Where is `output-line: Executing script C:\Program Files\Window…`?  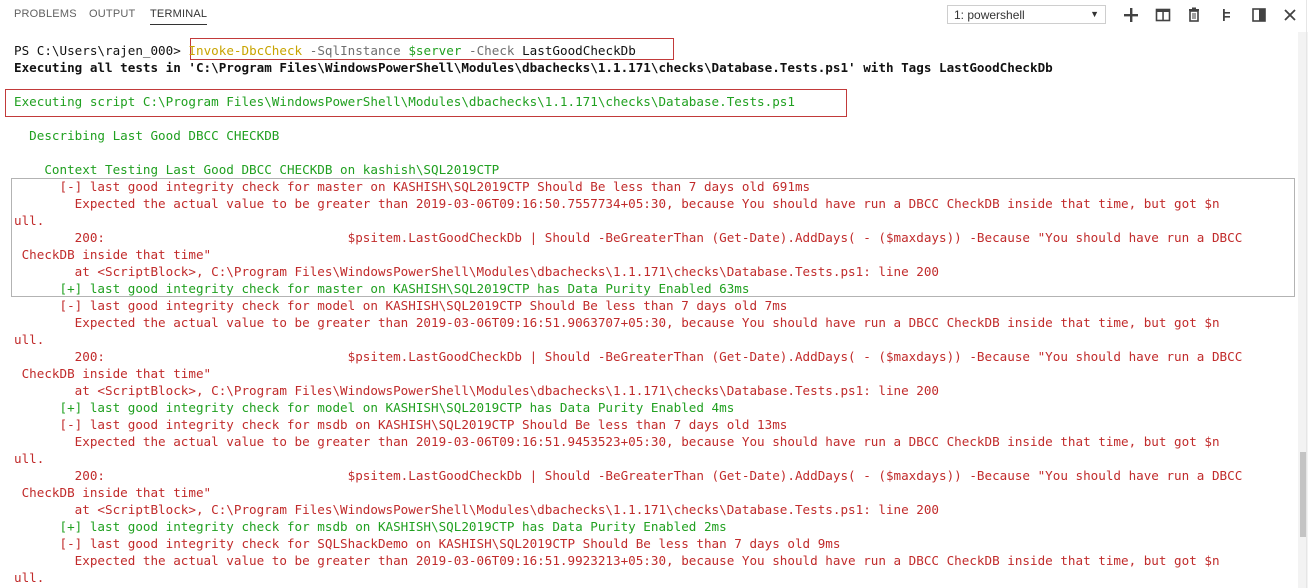 output-line: Executing script C:\Program Files\Window… is located at coordinates (404, 101).